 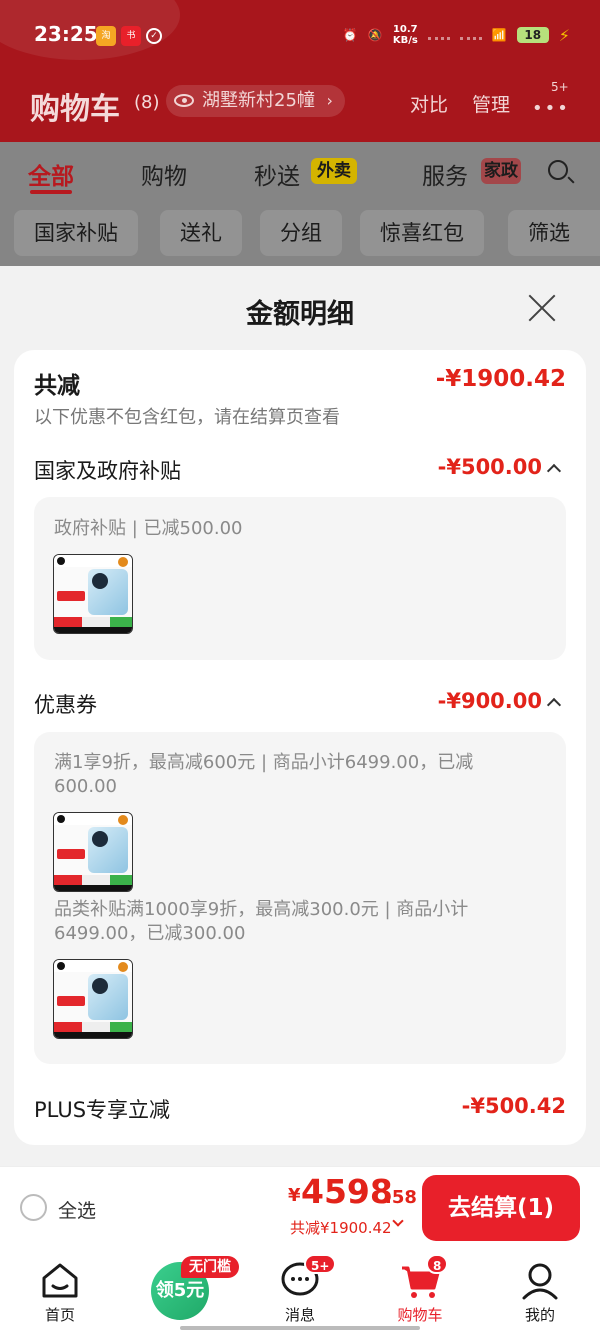 I want to click on nav-home: 首页, so click(x=60, y=1293).